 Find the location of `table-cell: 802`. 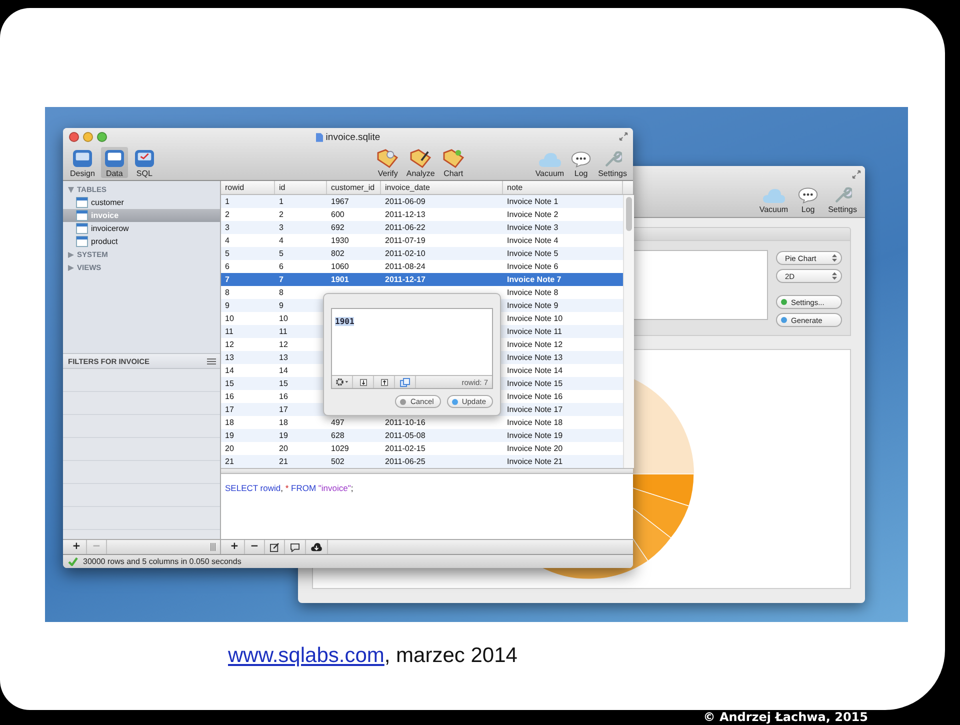

table-cell: 802 is located at coordinates (354, 253).